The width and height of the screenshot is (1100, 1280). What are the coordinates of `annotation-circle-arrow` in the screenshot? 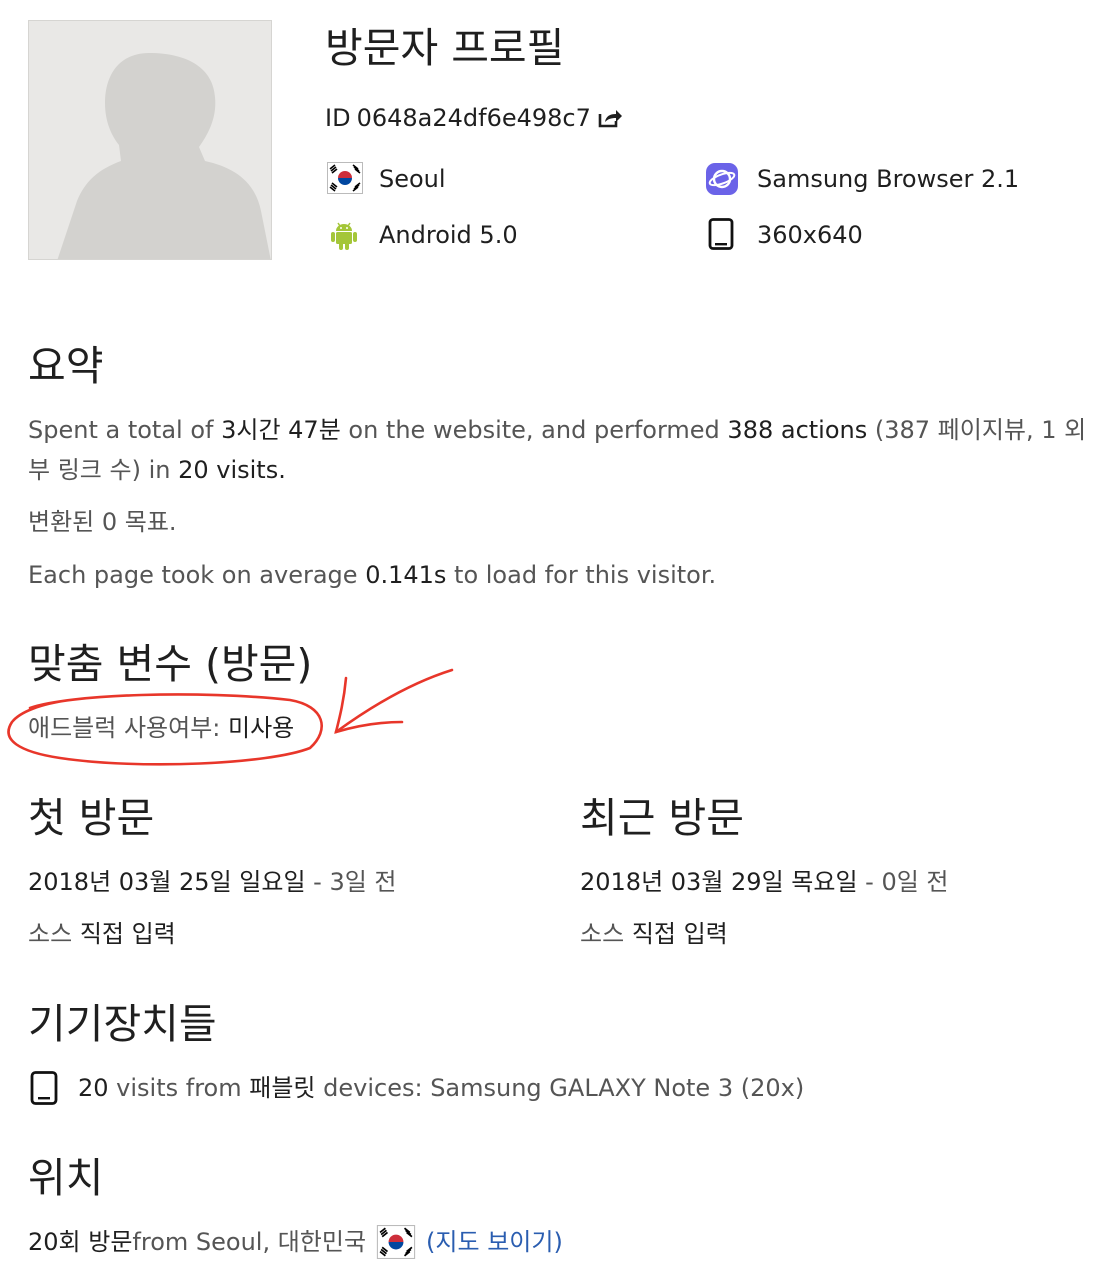 It's located at (230, 717).